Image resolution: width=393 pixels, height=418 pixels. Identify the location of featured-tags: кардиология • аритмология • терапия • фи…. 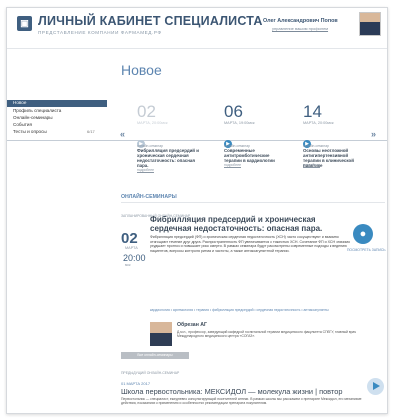
(252, 310).